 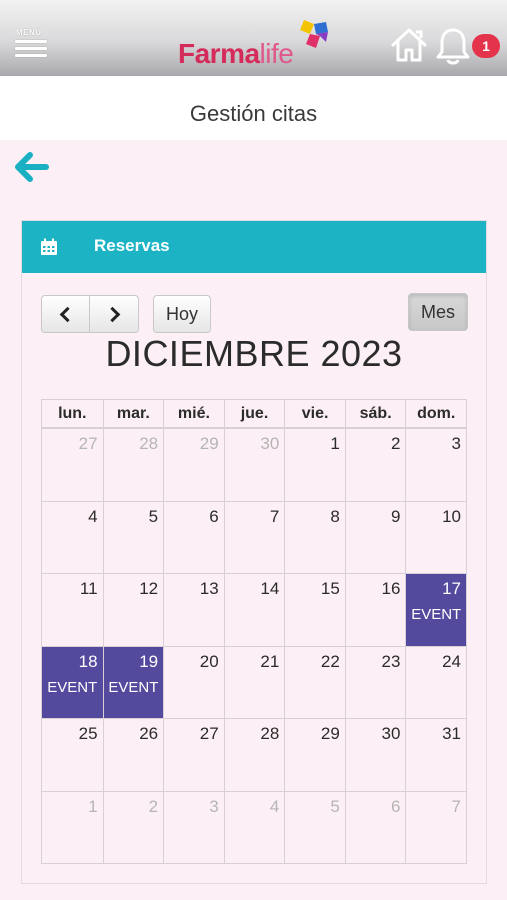 I want to click on weekday-label: sáb., so click(x=375, y=414).